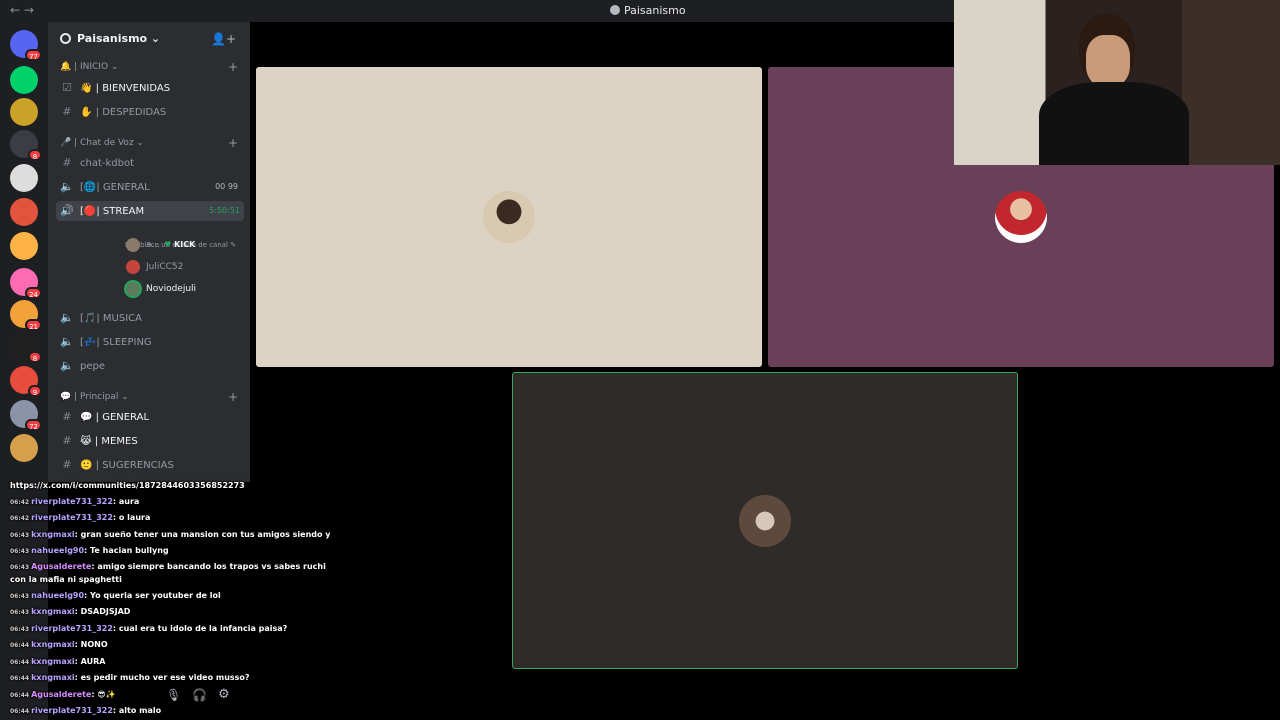 Image resolution: width=1280 pixels, height=720 pixels. Describe the element at coordinates (154, 267) in the screenshot. I see `voice-member: JuliCC52` at that location.